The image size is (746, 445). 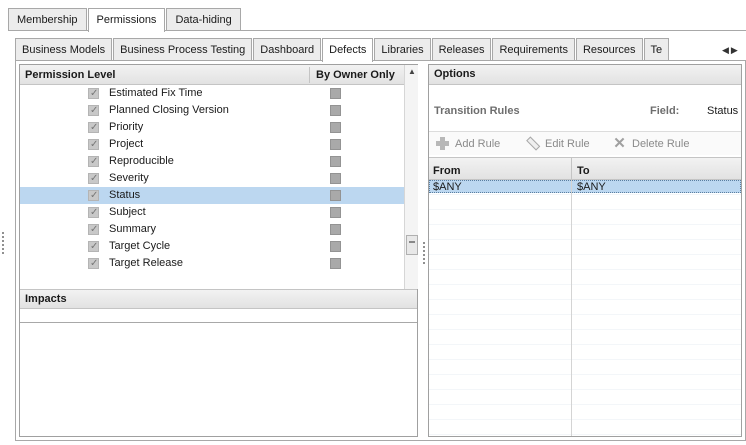 I want to click on delete-rule-button: ✕ Delete Rule, so click(x=650, y=143).